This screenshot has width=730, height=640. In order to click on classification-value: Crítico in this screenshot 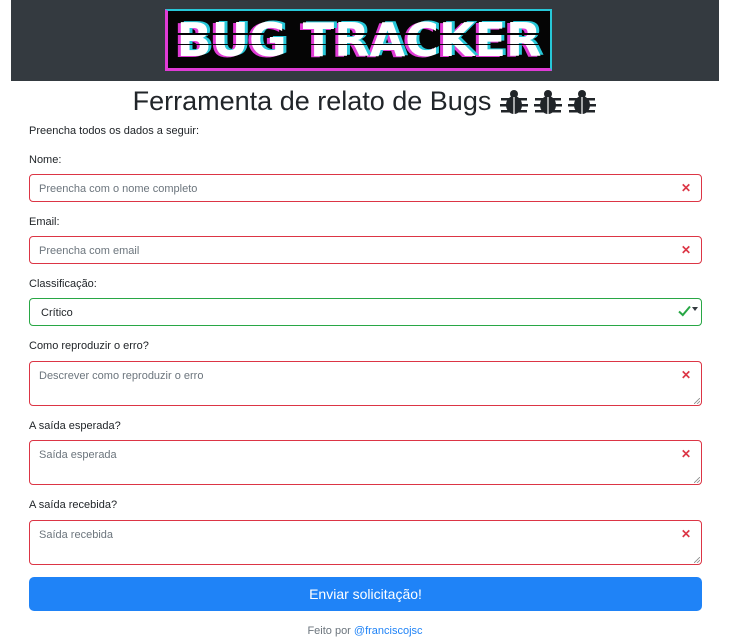, I will do `click(57, 313)`.